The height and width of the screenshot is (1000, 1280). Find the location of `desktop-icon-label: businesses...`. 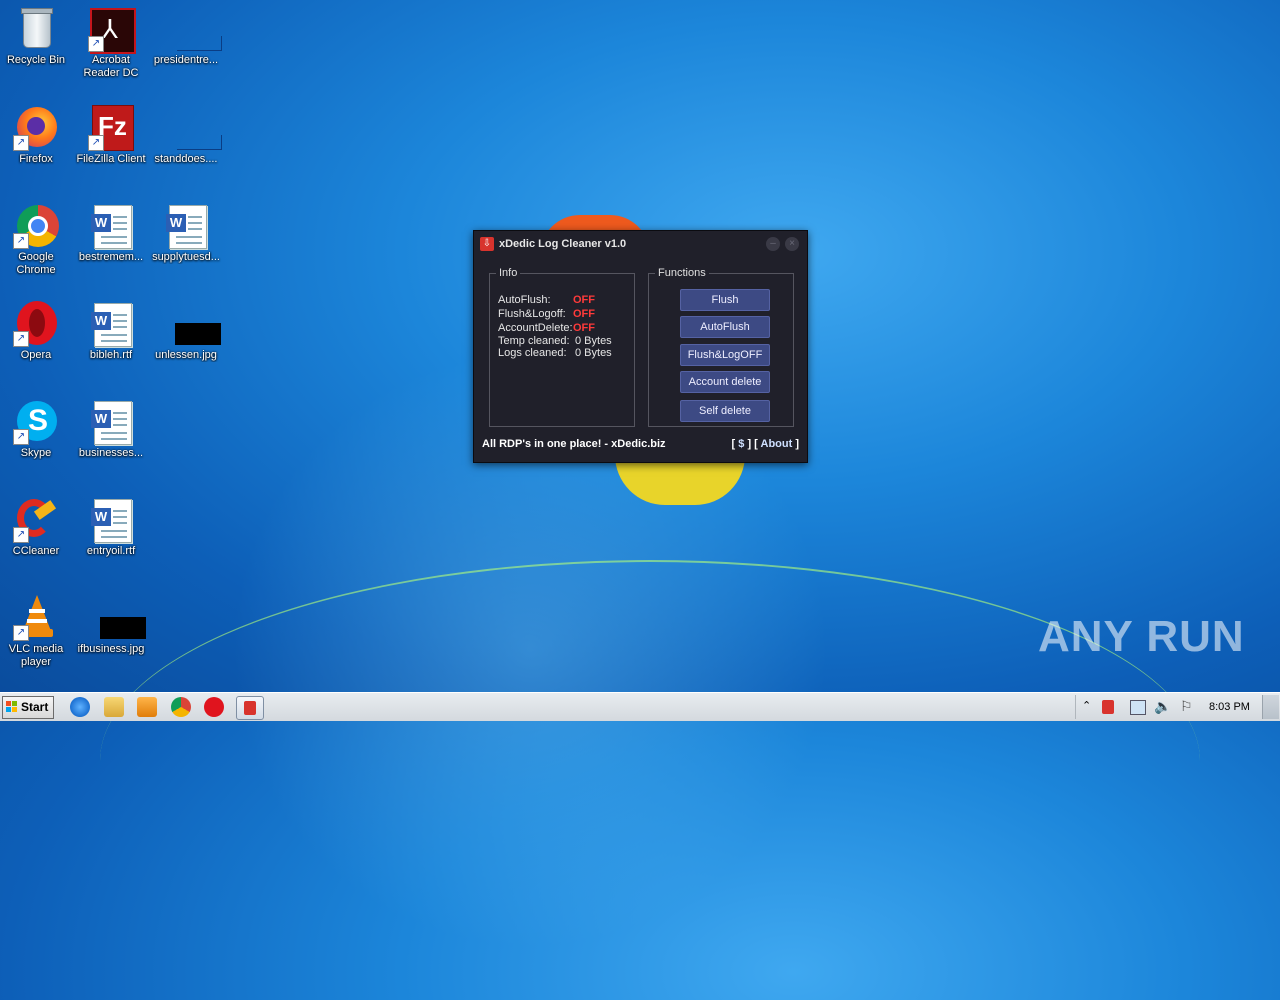

desktop-icon-label: businesses... is located at coordinates (111, 453).